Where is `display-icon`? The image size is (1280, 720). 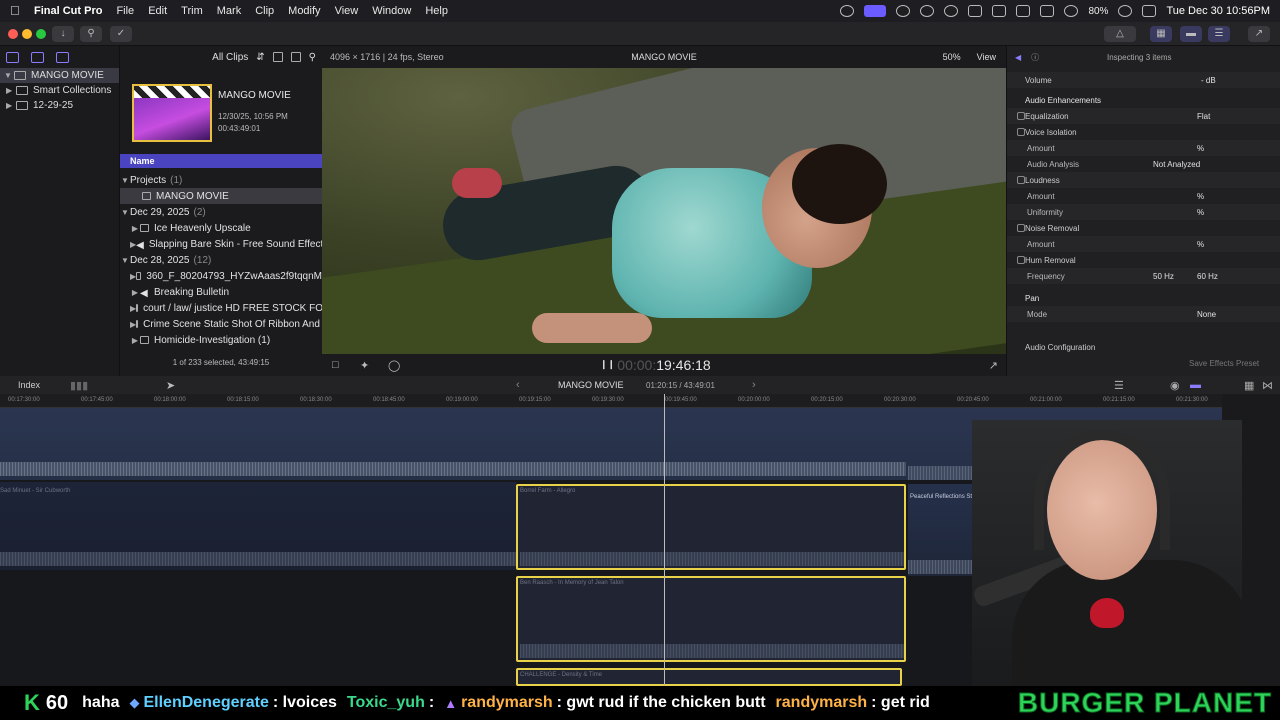 display-icon is located at coordinates (999, 11).